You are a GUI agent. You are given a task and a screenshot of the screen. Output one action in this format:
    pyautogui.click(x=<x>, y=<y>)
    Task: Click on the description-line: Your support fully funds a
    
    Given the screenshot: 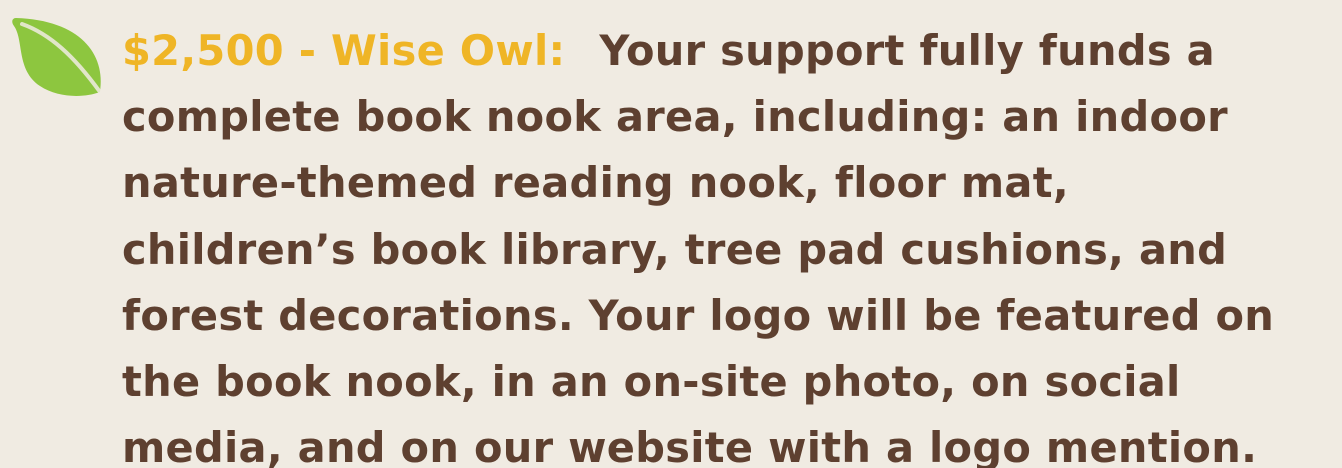 What is the action you would take?
    pyautogui.click(x=907, y=50)
    